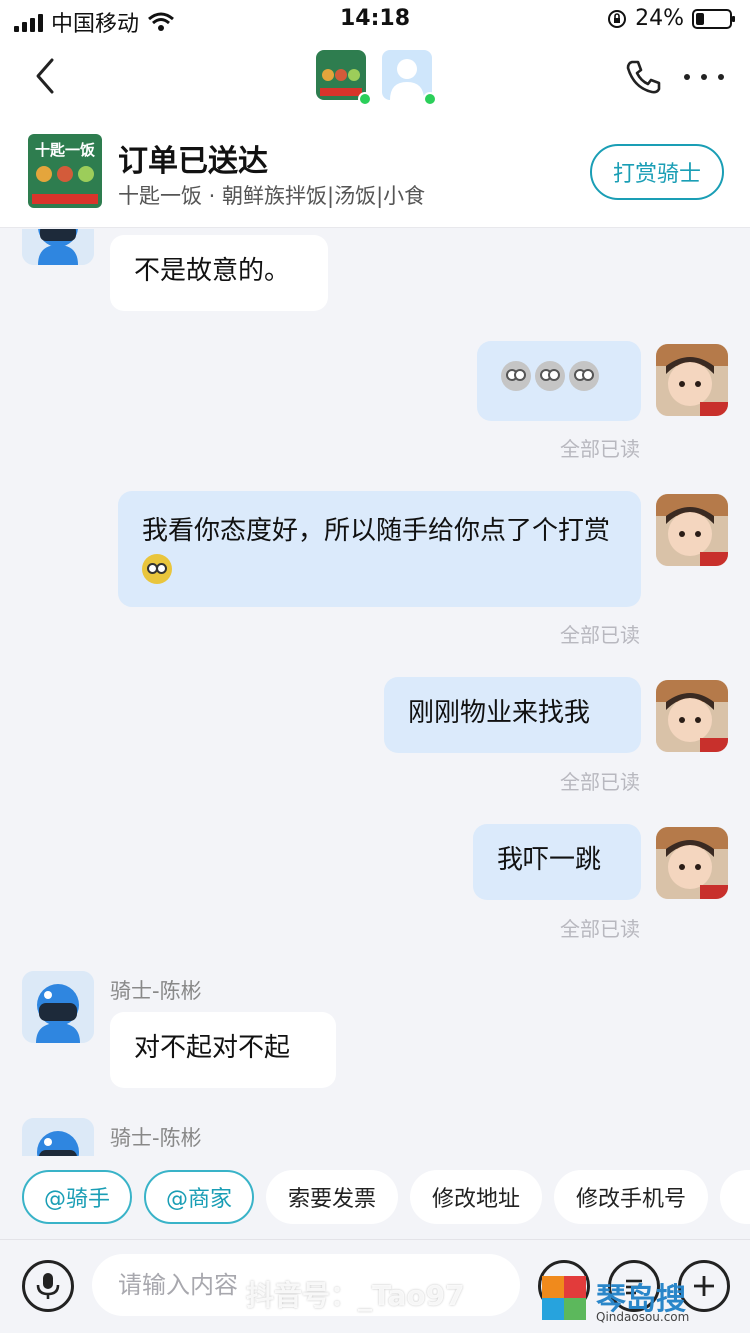 The image size is (750, 1333). I want to click on more-chip-cut, so click(735, 1197).